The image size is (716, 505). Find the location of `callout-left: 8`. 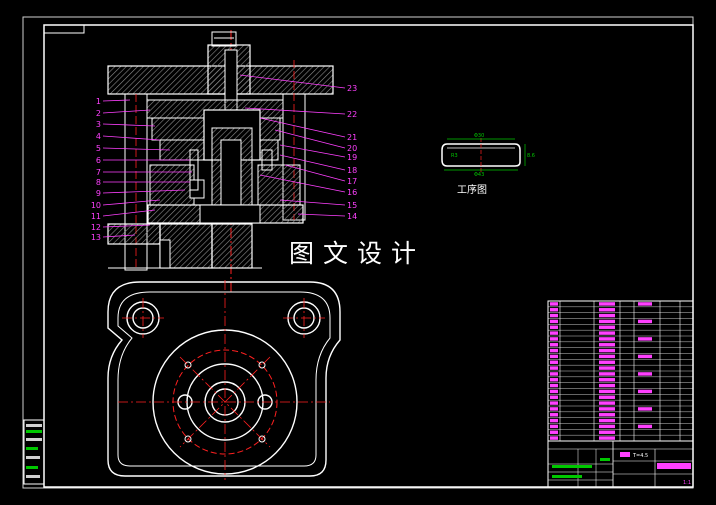

callout-left: 8 is located at coordinates (98, 182).